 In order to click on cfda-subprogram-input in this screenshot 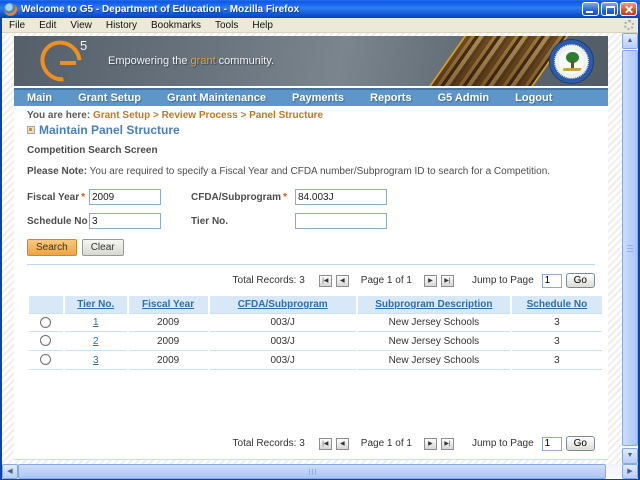, I will do `click(341, 197)`.